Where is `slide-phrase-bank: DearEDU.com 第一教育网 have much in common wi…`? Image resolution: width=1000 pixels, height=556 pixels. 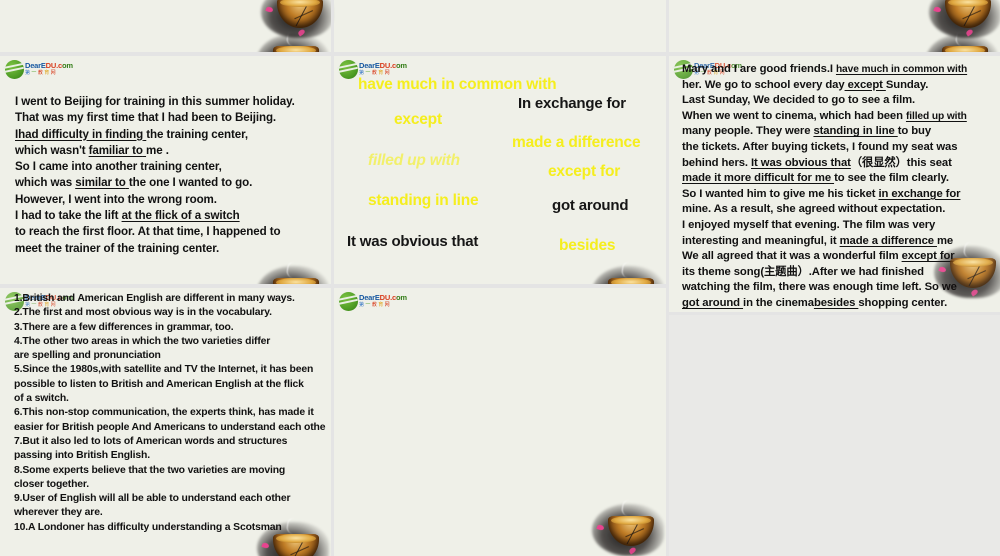
slide-phrase-bank: DearEDU.com 第一教育网 have much in common wi… is located at coordinates (500, 170).